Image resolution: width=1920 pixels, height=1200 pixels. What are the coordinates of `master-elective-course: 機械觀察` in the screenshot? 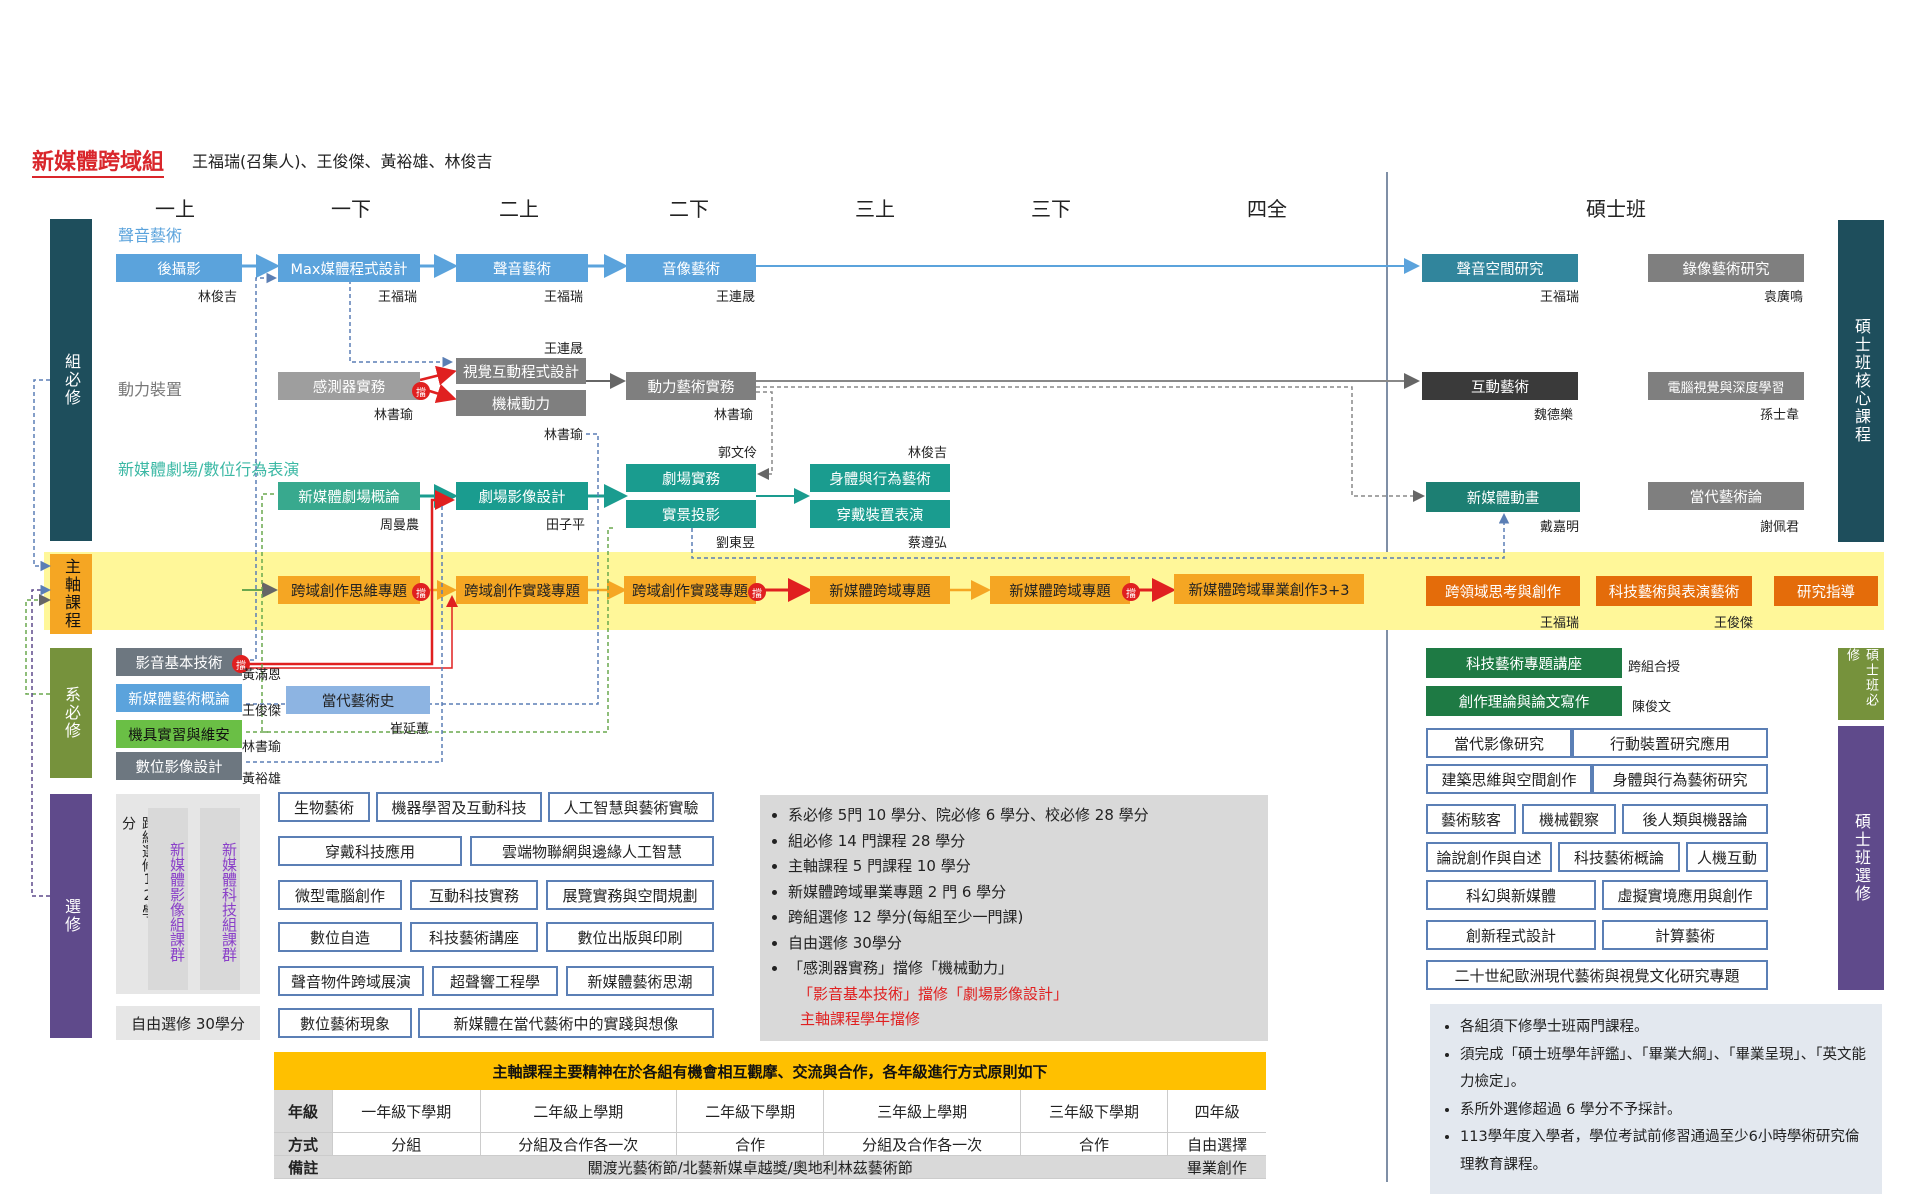 It's located at (1569, 819).